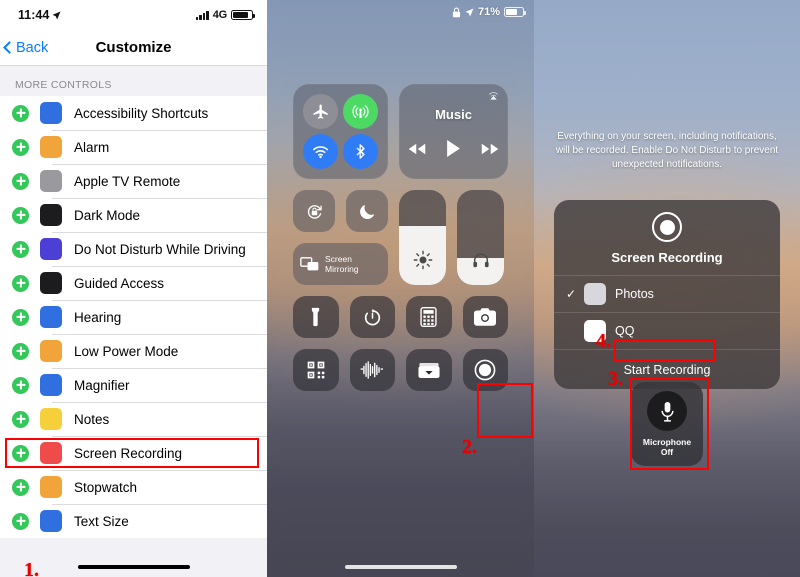 The height and width of the screenshot is (577, 800). Describe the element at coordinates (400, 566) in the screenshot. I see `home-indicator` at that location.